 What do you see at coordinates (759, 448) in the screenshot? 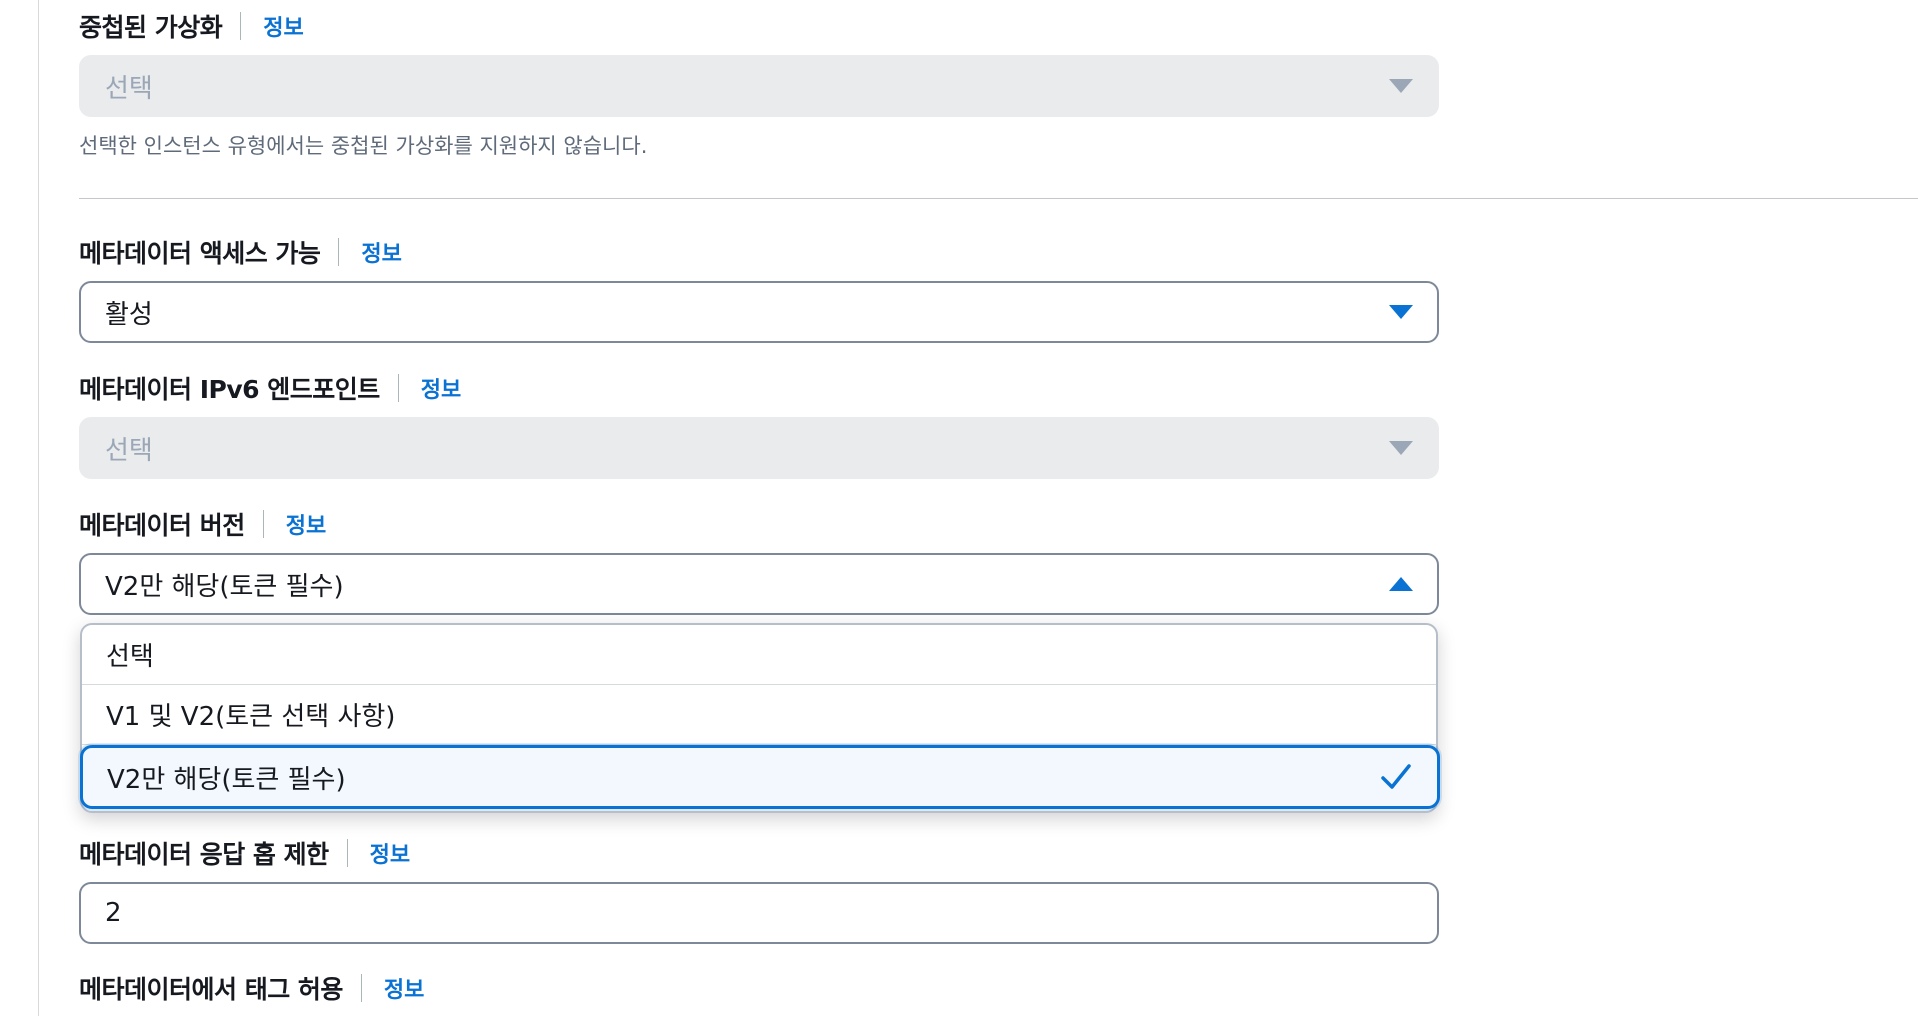
I see `metadata-ipv6-select: 선택` at bounding box center [759, 448].